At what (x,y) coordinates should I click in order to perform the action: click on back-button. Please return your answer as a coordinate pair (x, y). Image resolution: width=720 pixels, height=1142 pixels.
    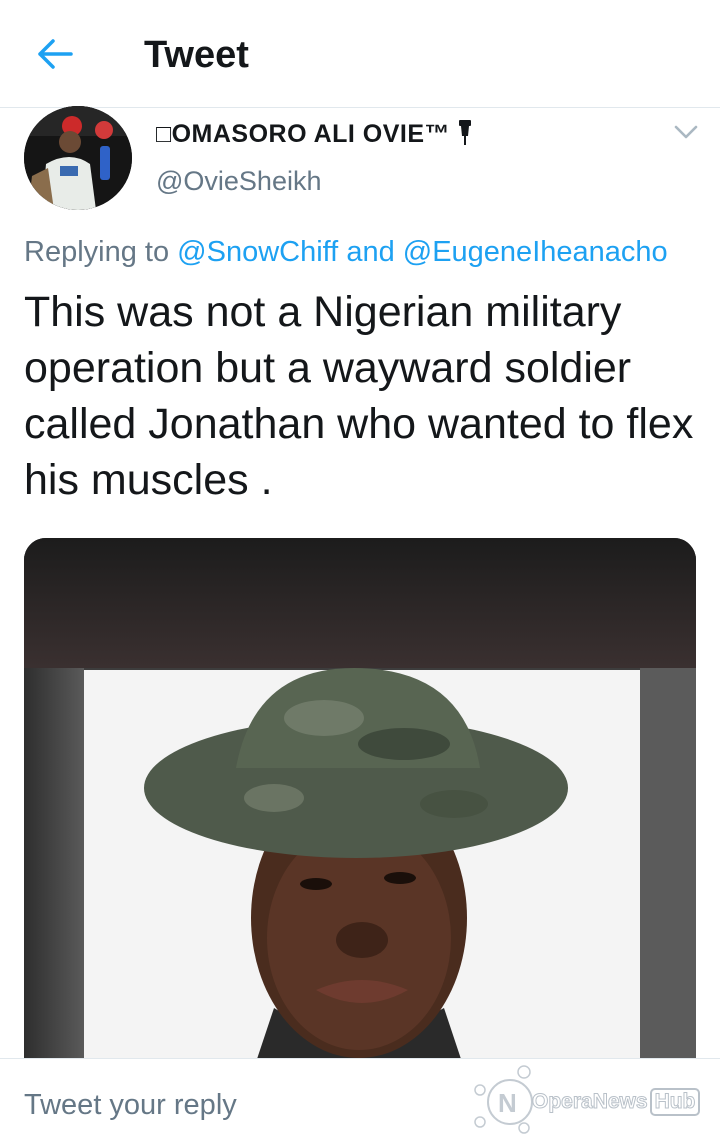
    Looking at the image, I should click on (55, 54).